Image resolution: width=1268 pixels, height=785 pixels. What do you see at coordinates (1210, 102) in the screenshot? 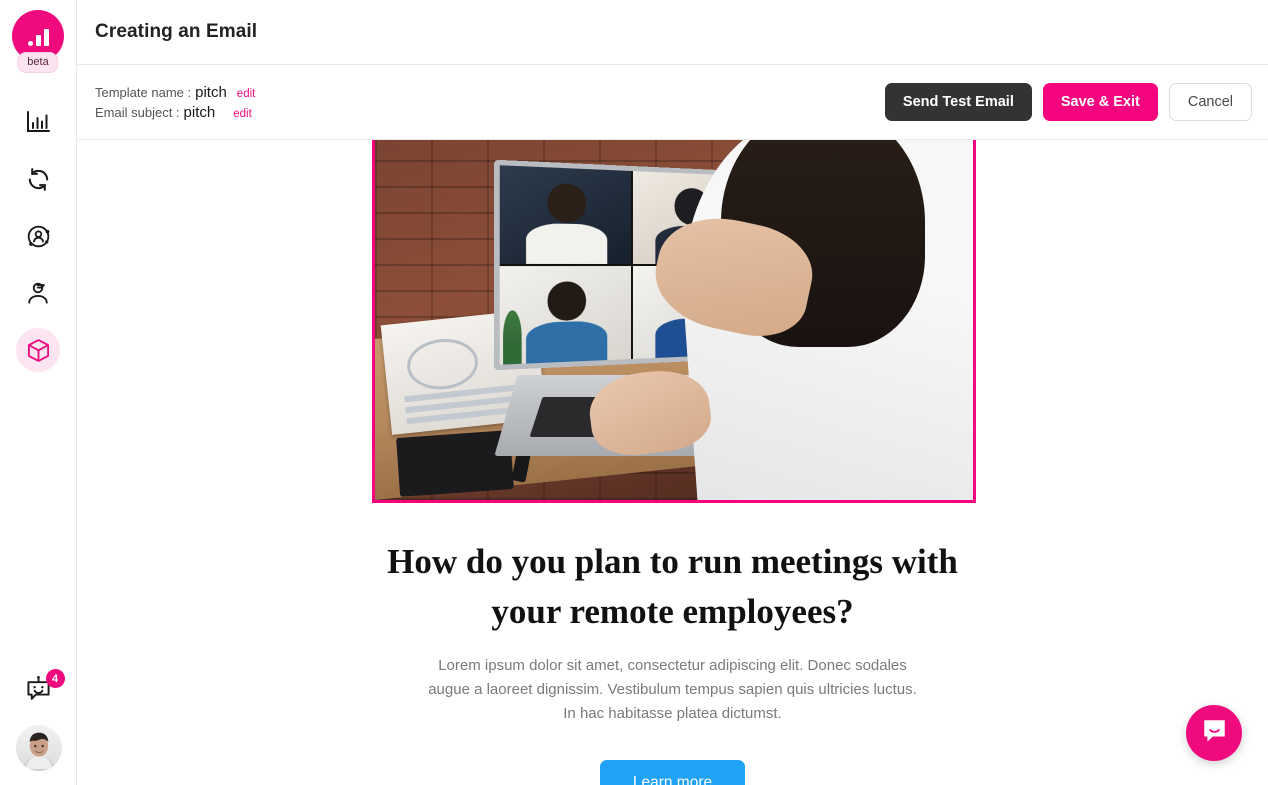
I see `cancel-button: Cancel` at bounding box center [1210, 102].